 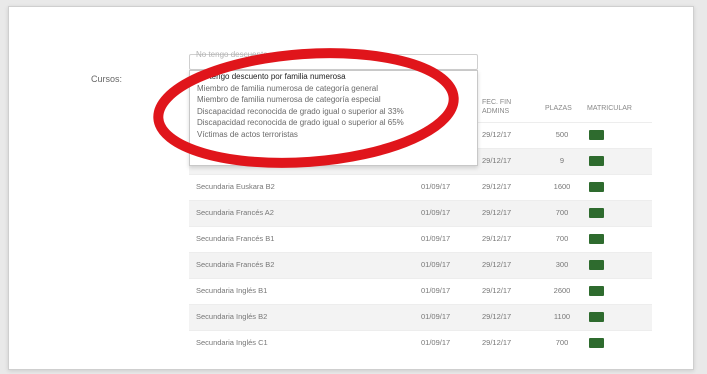 What do you see at coordinates (232, 290) in the screenshot?
I see `course-name: Secundaria Inglés B1` at bounding box center [232, 290].